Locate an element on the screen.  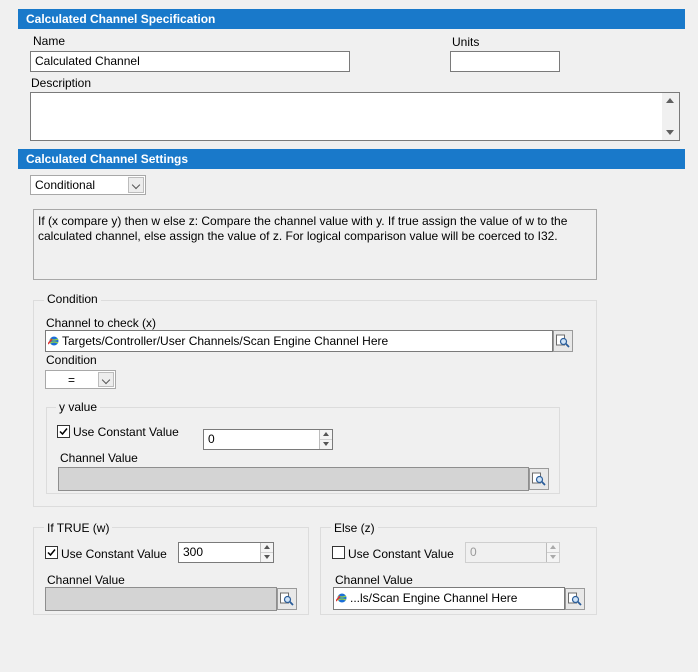
description-scrollbar is located at coordinates (670, 116).